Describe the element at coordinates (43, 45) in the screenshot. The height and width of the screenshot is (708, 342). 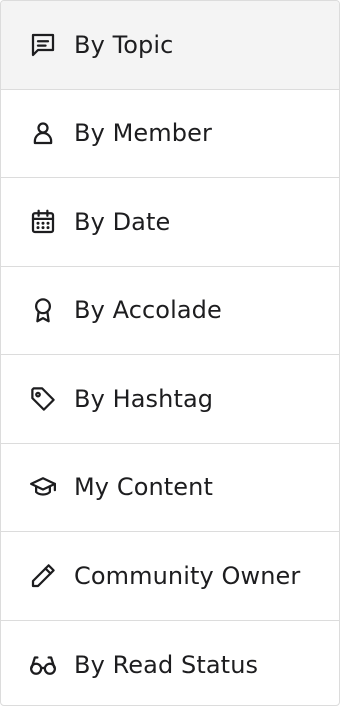
I see `chat-icon` at that location.